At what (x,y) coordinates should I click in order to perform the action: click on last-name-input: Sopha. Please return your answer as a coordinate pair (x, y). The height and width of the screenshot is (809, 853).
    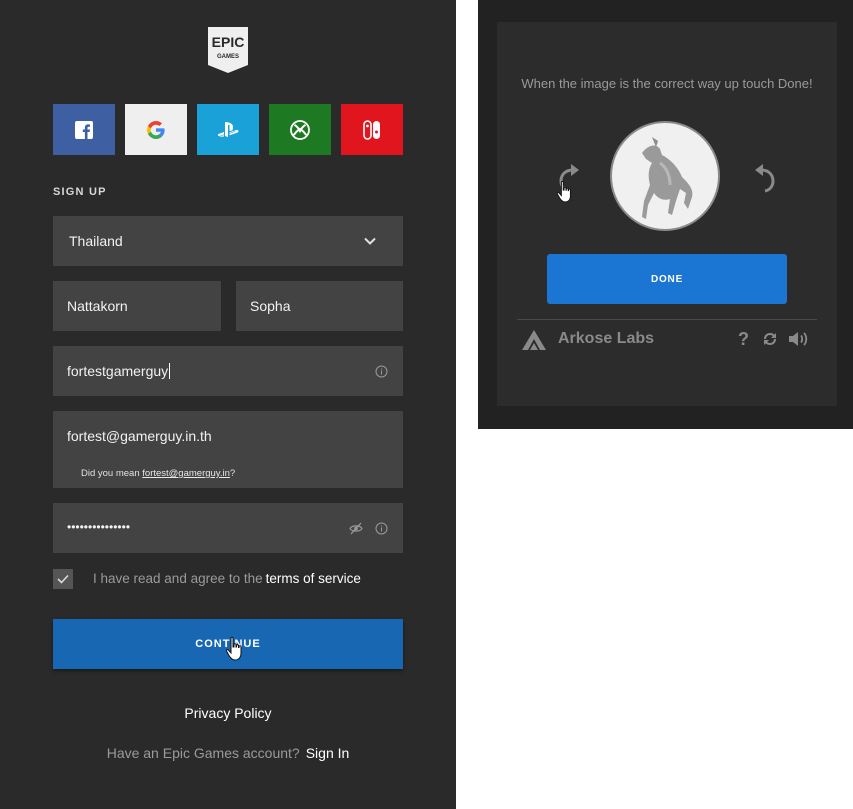
    Looking at the image, I should click on (319, 306).